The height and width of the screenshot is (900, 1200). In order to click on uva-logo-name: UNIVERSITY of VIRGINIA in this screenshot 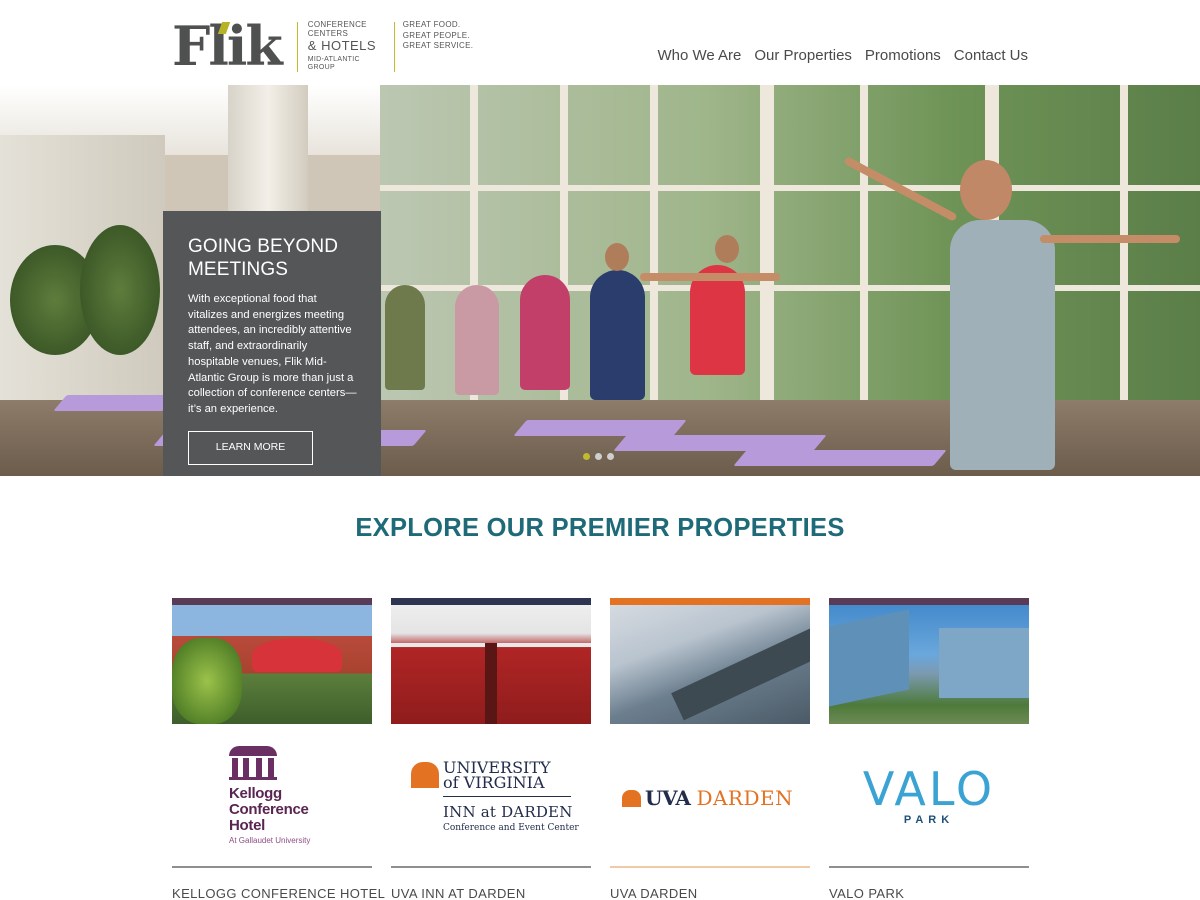, I will do `click(497, 776)`.